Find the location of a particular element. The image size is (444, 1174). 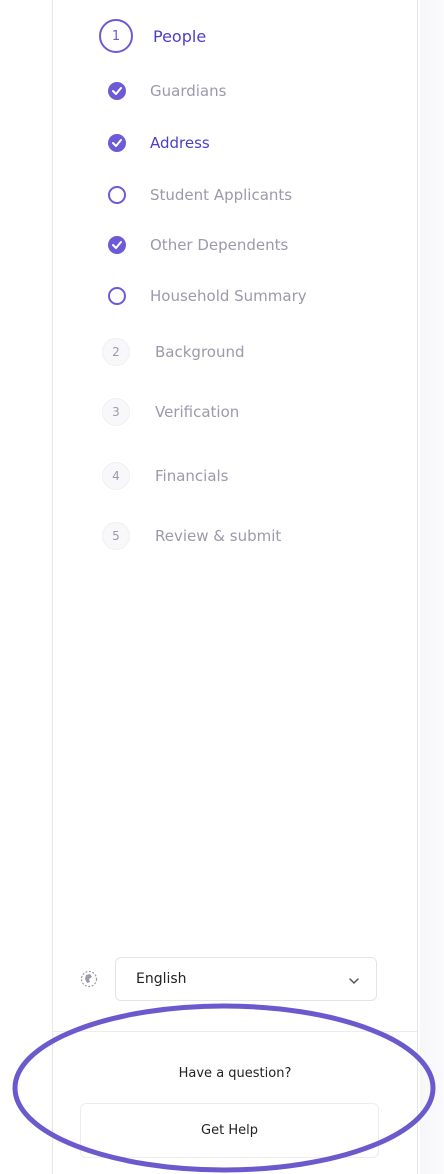

step-label: Background is located at coordinates (200, 352).